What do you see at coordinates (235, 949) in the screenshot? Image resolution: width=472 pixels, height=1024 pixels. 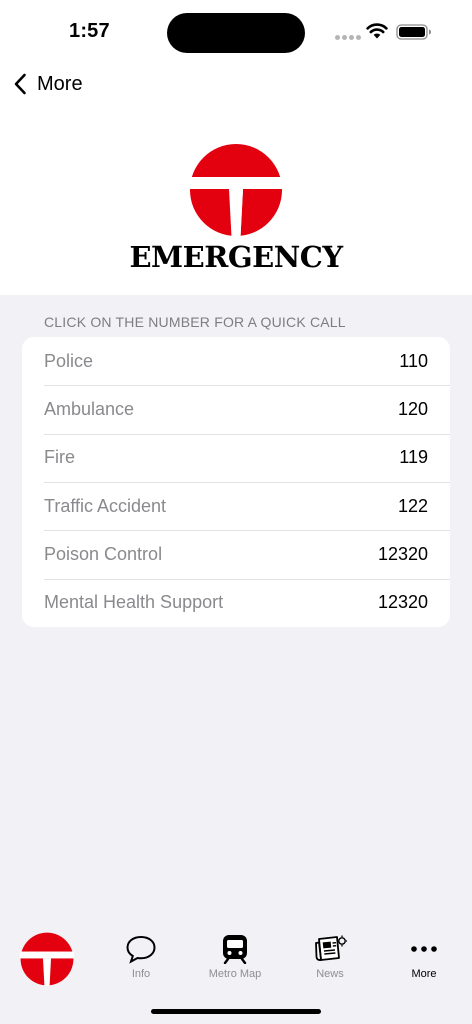 I see `tram-icon` at bounding box center [235, 949].